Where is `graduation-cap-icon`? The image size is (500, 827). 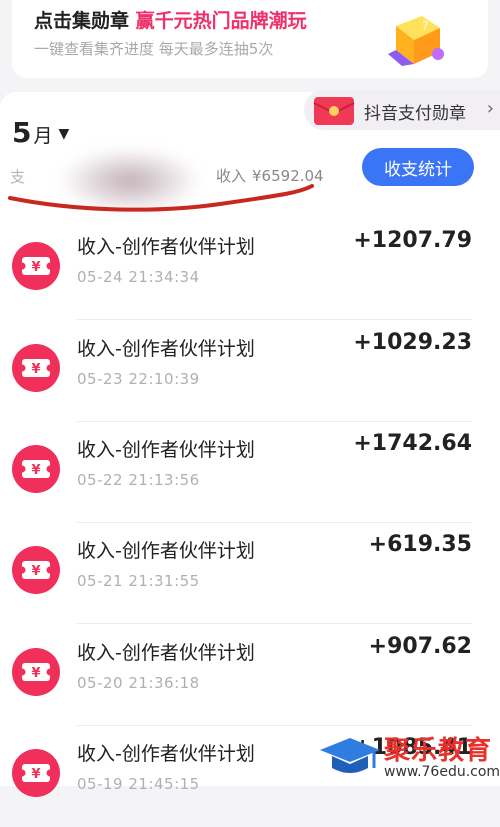 graduation-cap-icon is located at coordinates (350, 755).